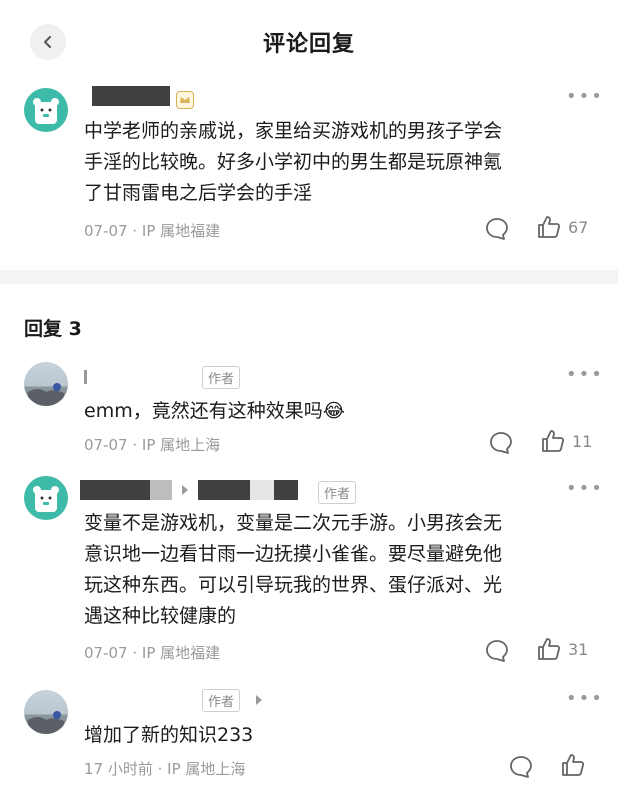  I want to click on comment-text-line: 了甘雨雷电之后学会的手淫, so click(198, 193).